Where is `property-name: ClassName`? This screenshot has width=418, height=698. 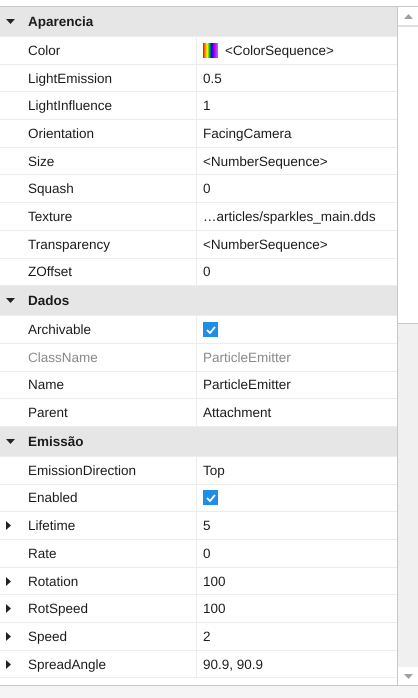
property-name: ClassName is located at coordinates (63, 357).